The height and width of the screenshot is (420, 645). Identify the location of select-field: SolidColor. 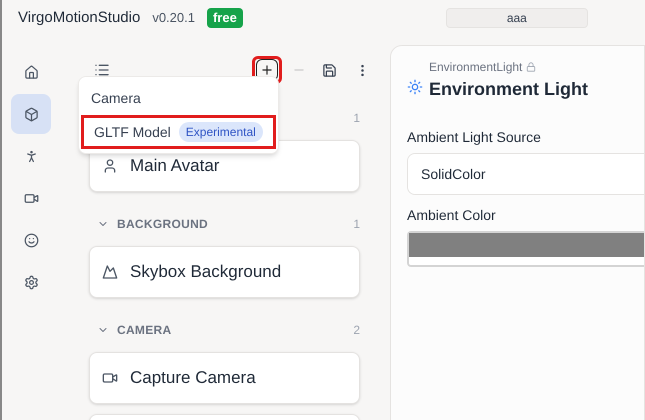
(525, 174).